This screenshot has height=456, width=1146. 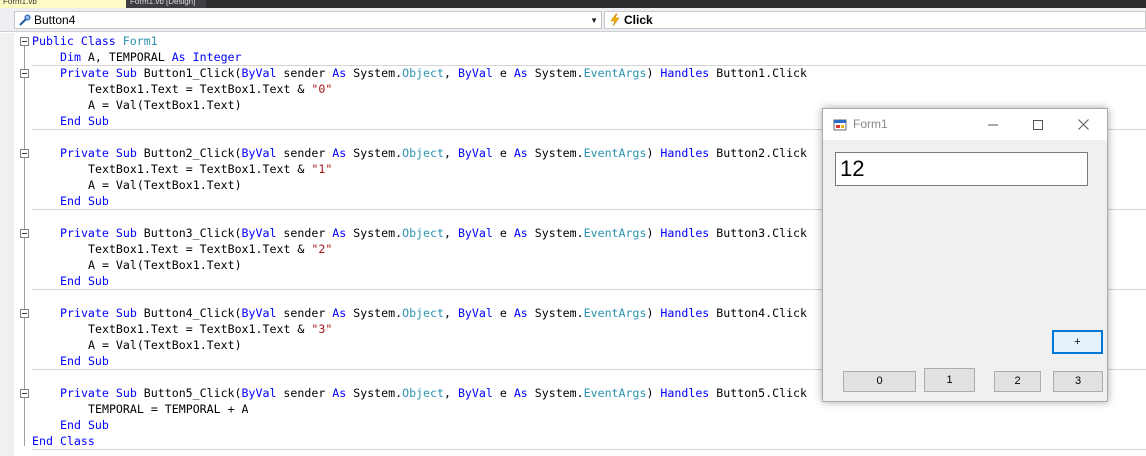 What do you see at coordinates (615, 20) in the screenshot?
I see `lightning-icon` at bounding box center [615, 20].